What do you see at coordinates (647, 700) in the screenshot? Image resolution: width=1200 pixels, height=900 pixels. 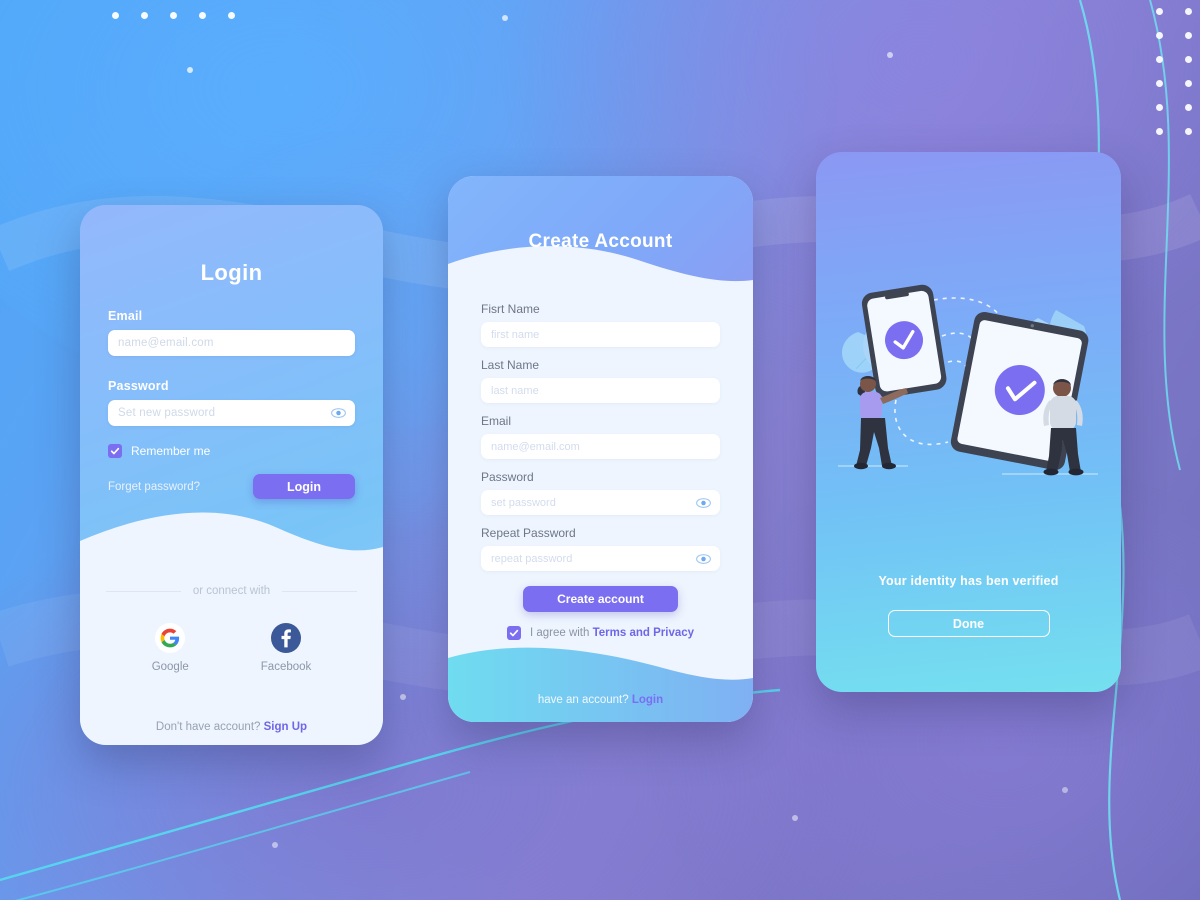 I see `login-prompt-link: Login` at bounding box center [647, 700].